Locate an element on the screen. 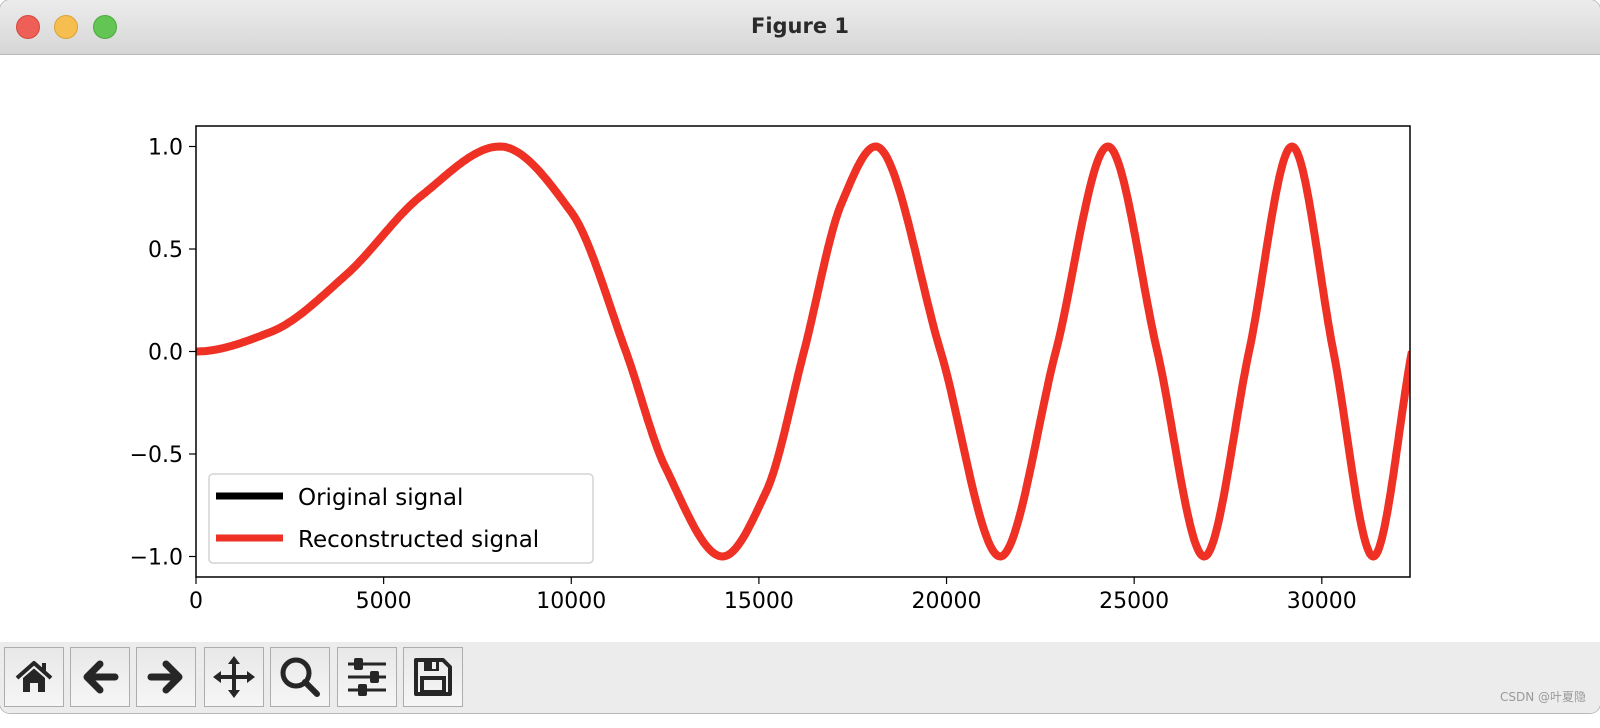  x-tick-label: 0 is located at coordinates (196, 601).